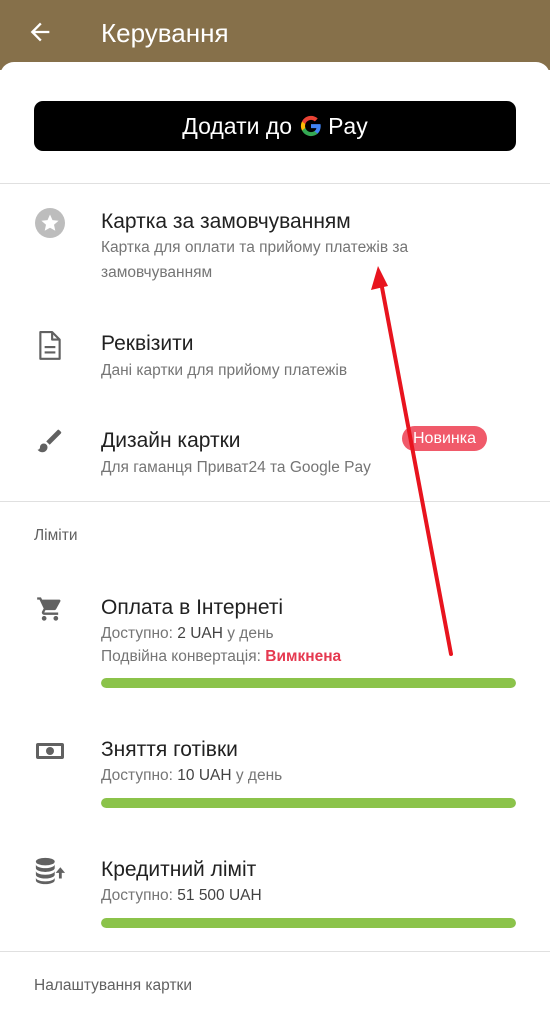 The width and height of the screenshot is (550, 1024). I want to click on document-icon, so click(50, 346).